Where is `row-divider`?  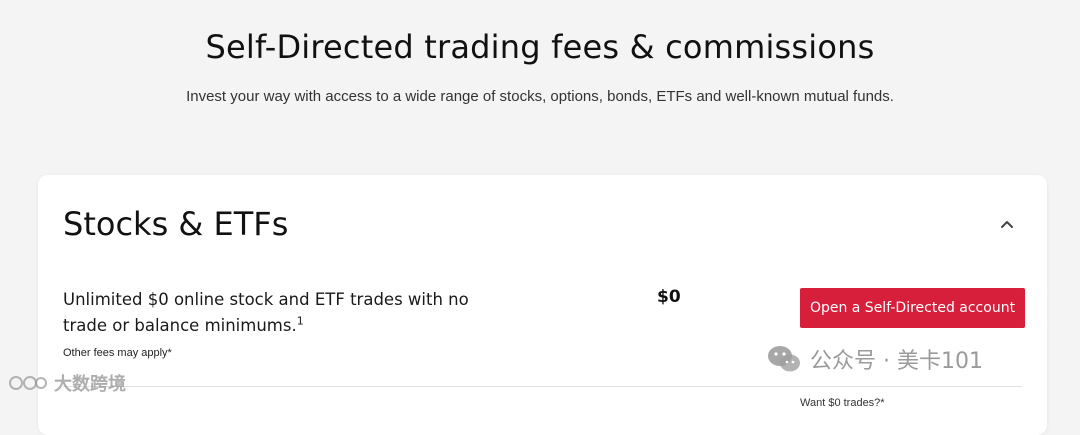 row-divider is located at coordinates (542, 386).